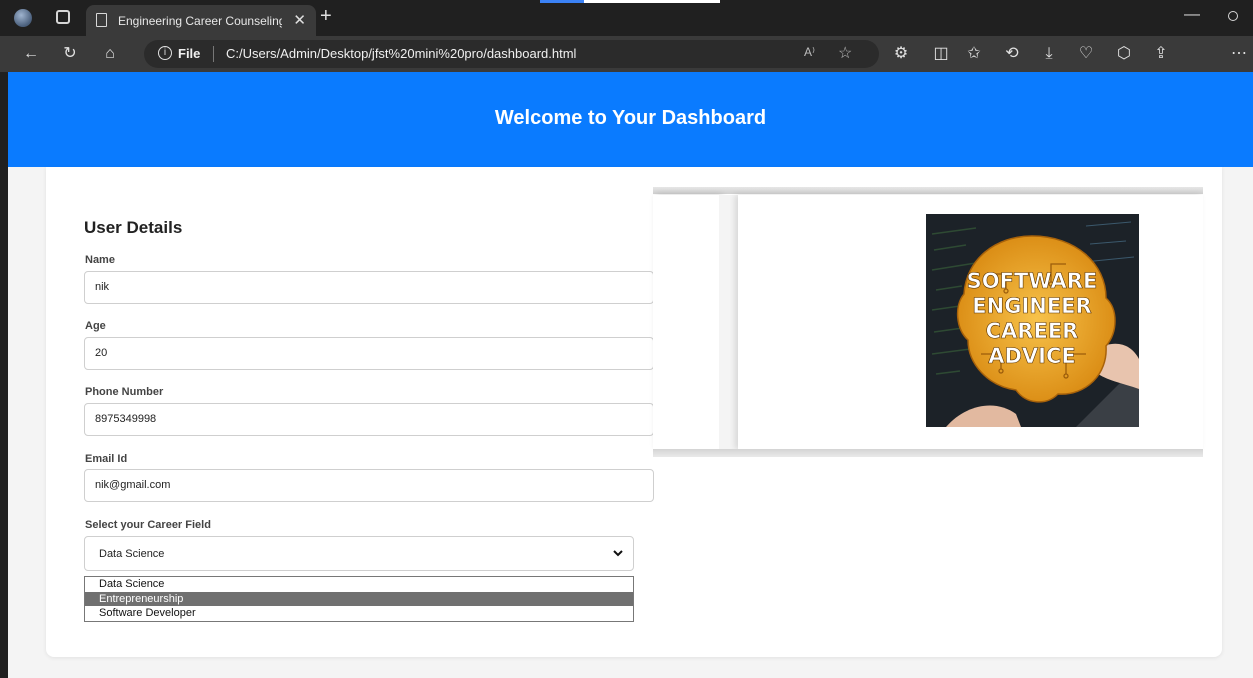  Describe the element at coordinates (133, 227) in the screenshot. I see `user-details-title: User Details` at that location.